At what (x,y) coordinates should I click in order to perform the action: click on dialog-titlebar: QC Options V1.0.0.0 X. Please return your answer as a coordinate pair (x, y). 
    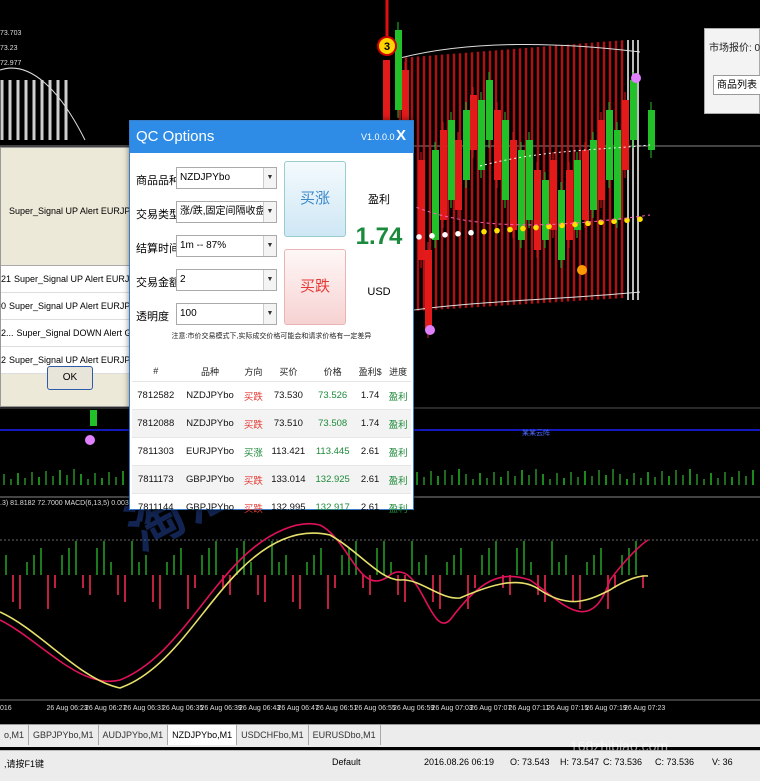
    Looking at the image, I should click on (271, 137).